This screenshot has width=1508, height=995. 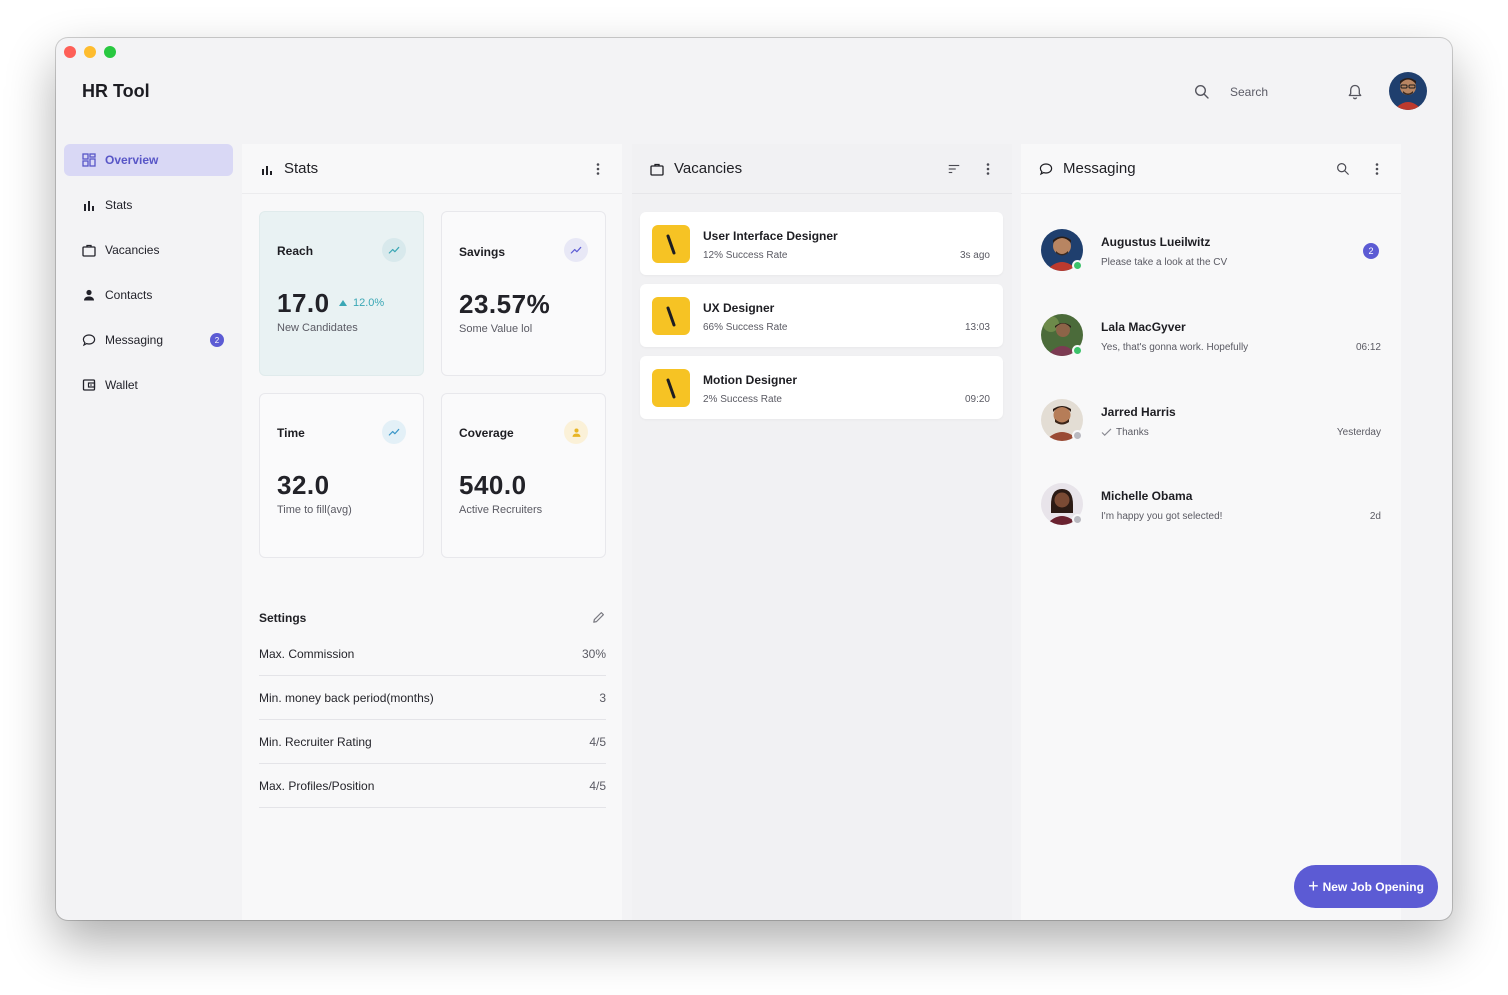 What do you see at coordinates (110, 52) in the screenshot?
I see `zoom-window-button` at bounding box center [110, 52].